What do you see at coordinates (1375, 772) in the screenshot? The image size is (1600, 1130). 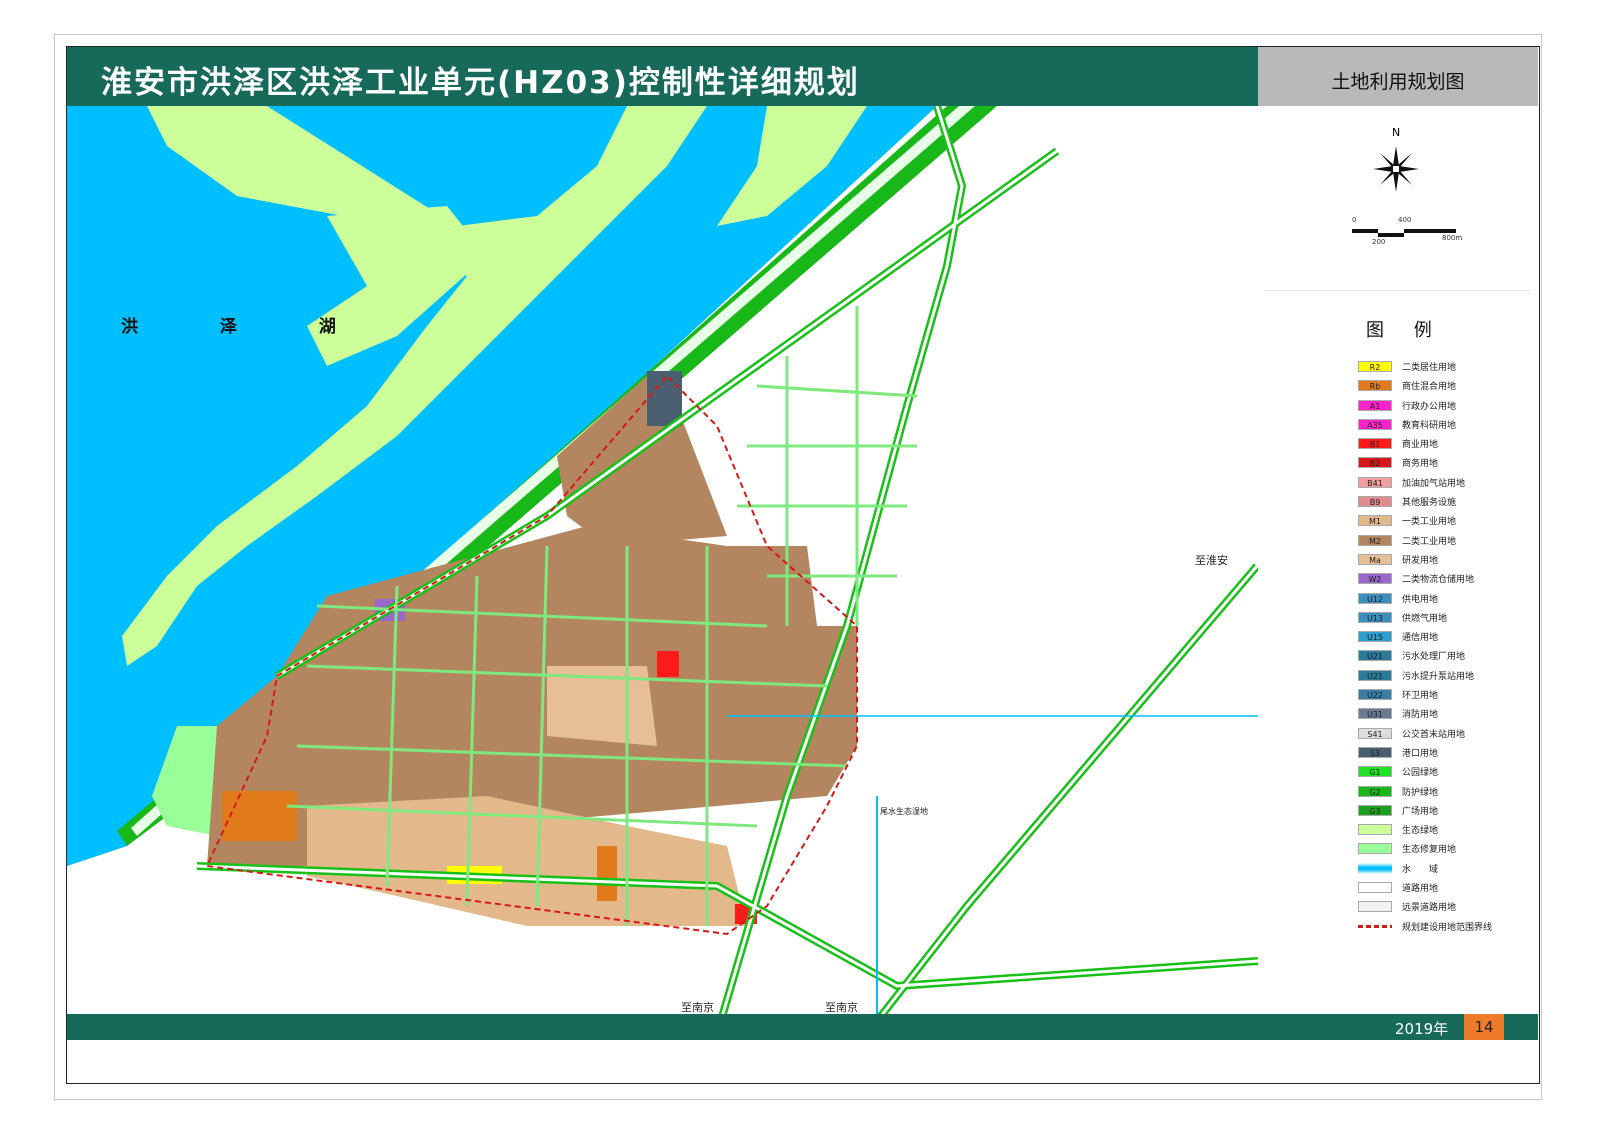 I see `legend-swatch: G1` at bounding box center [1375, 772].